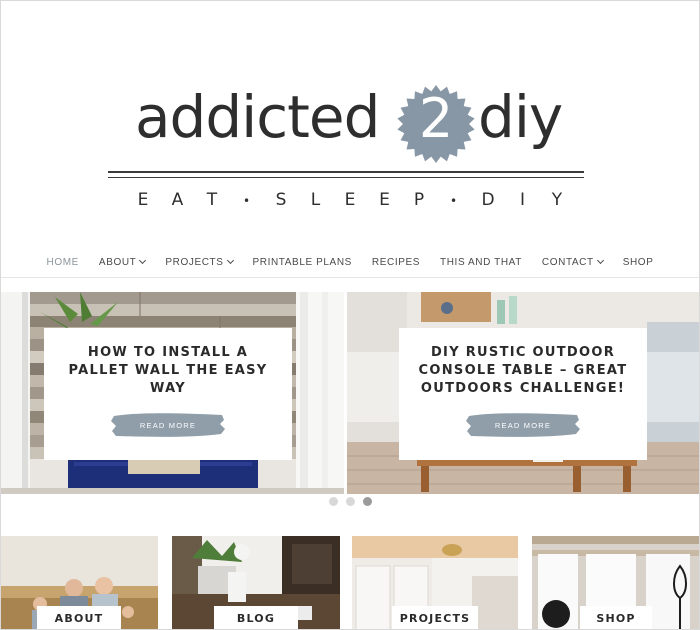 The height and width of the screenshot is (630, 700). I want to click on slide-title-line: CONSOLE TABLE – GREAT, so click(523, 371).